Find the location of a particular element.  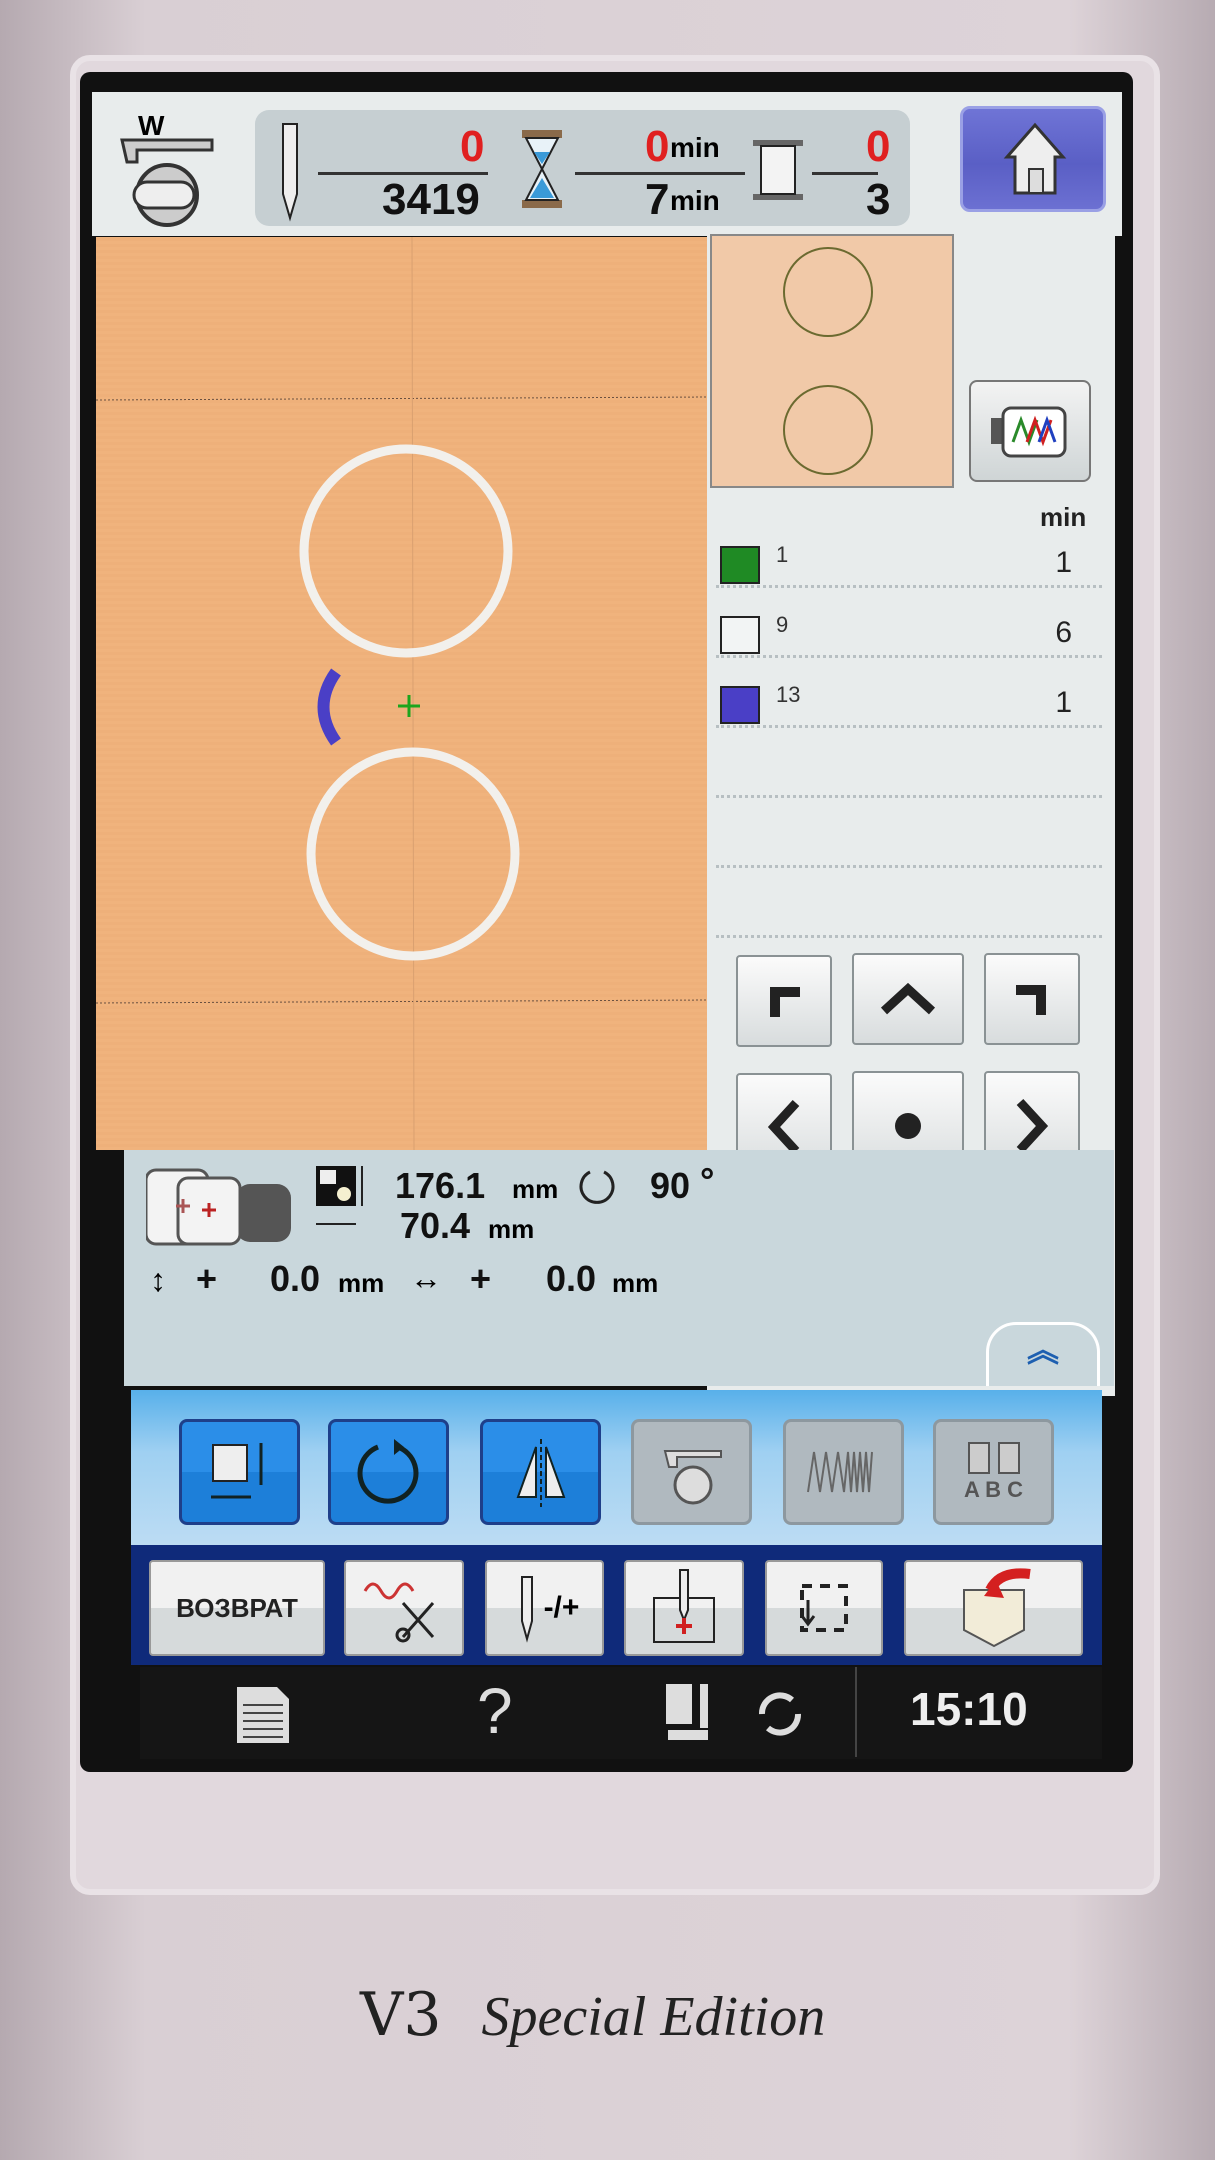

mirror-icon is located at coordinates (540, 1473).